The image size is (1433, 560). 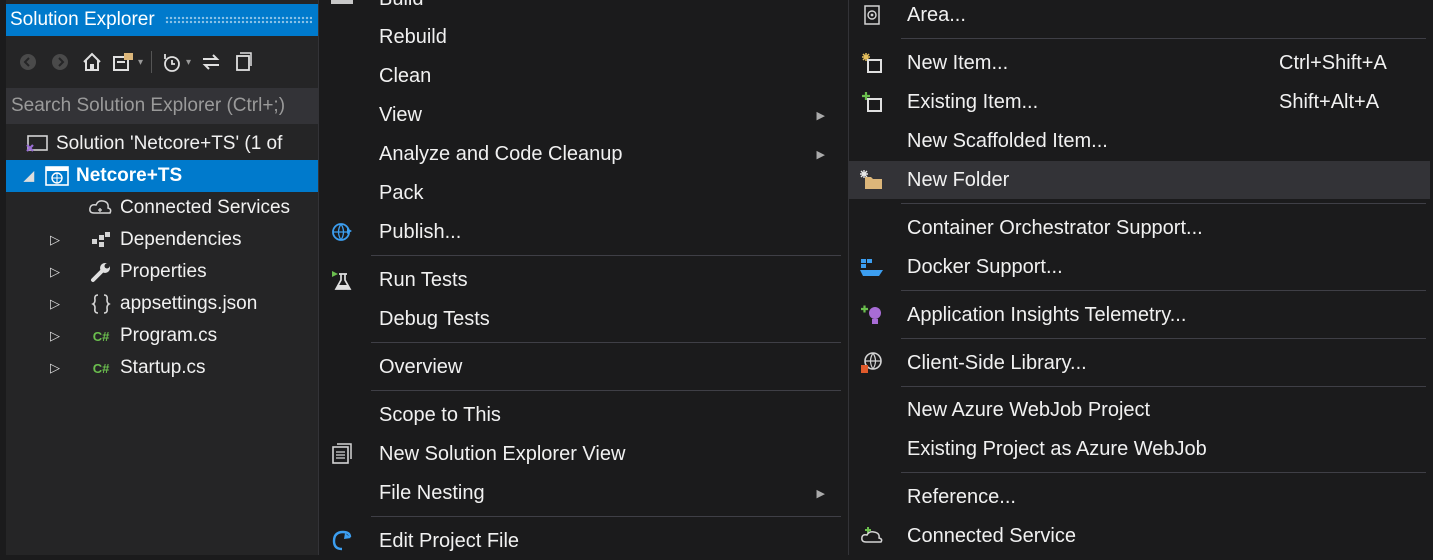 I want to click on panel-title: Solution Explorer, so click(x=82, y=19).